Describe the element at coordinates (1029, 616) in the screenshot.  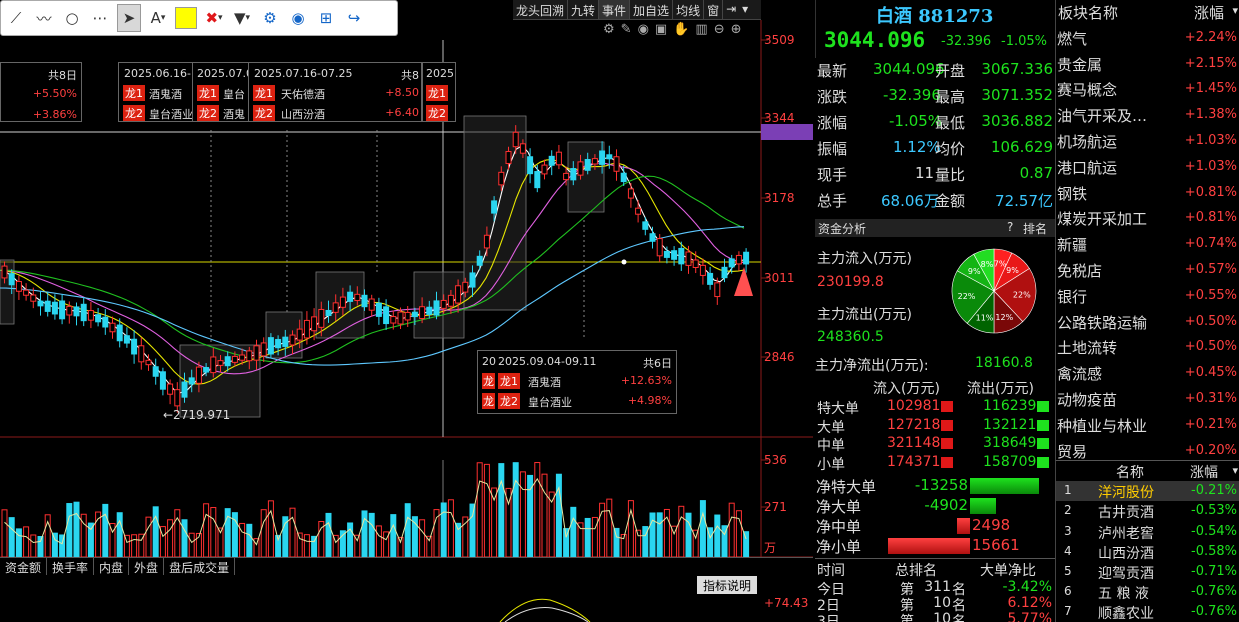
I see `rank-ratio: 5.77%` at that location.